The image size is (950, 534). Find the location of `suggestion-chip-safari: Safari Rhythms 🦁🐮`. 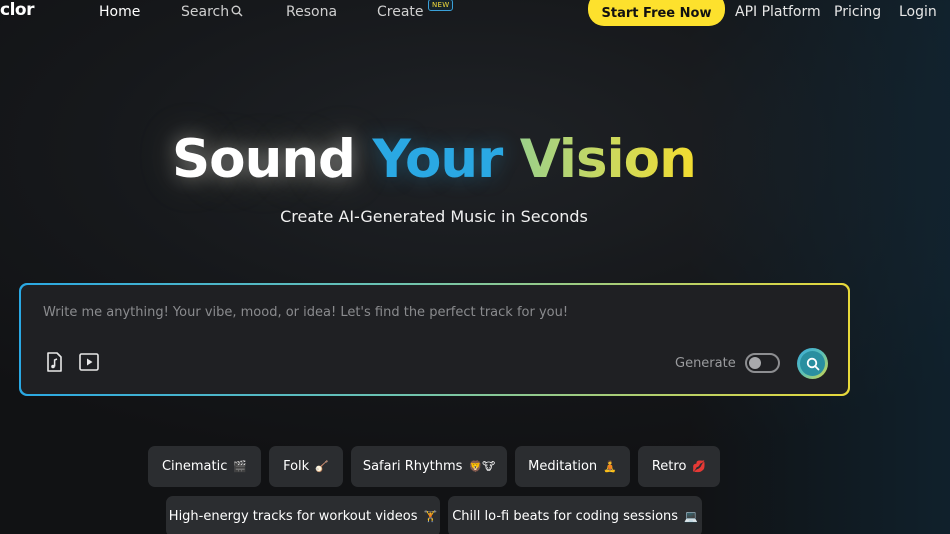

suggestion-chip-safari: Safari Rhythms 🦁🐮 is located at coordinates (429, 466).